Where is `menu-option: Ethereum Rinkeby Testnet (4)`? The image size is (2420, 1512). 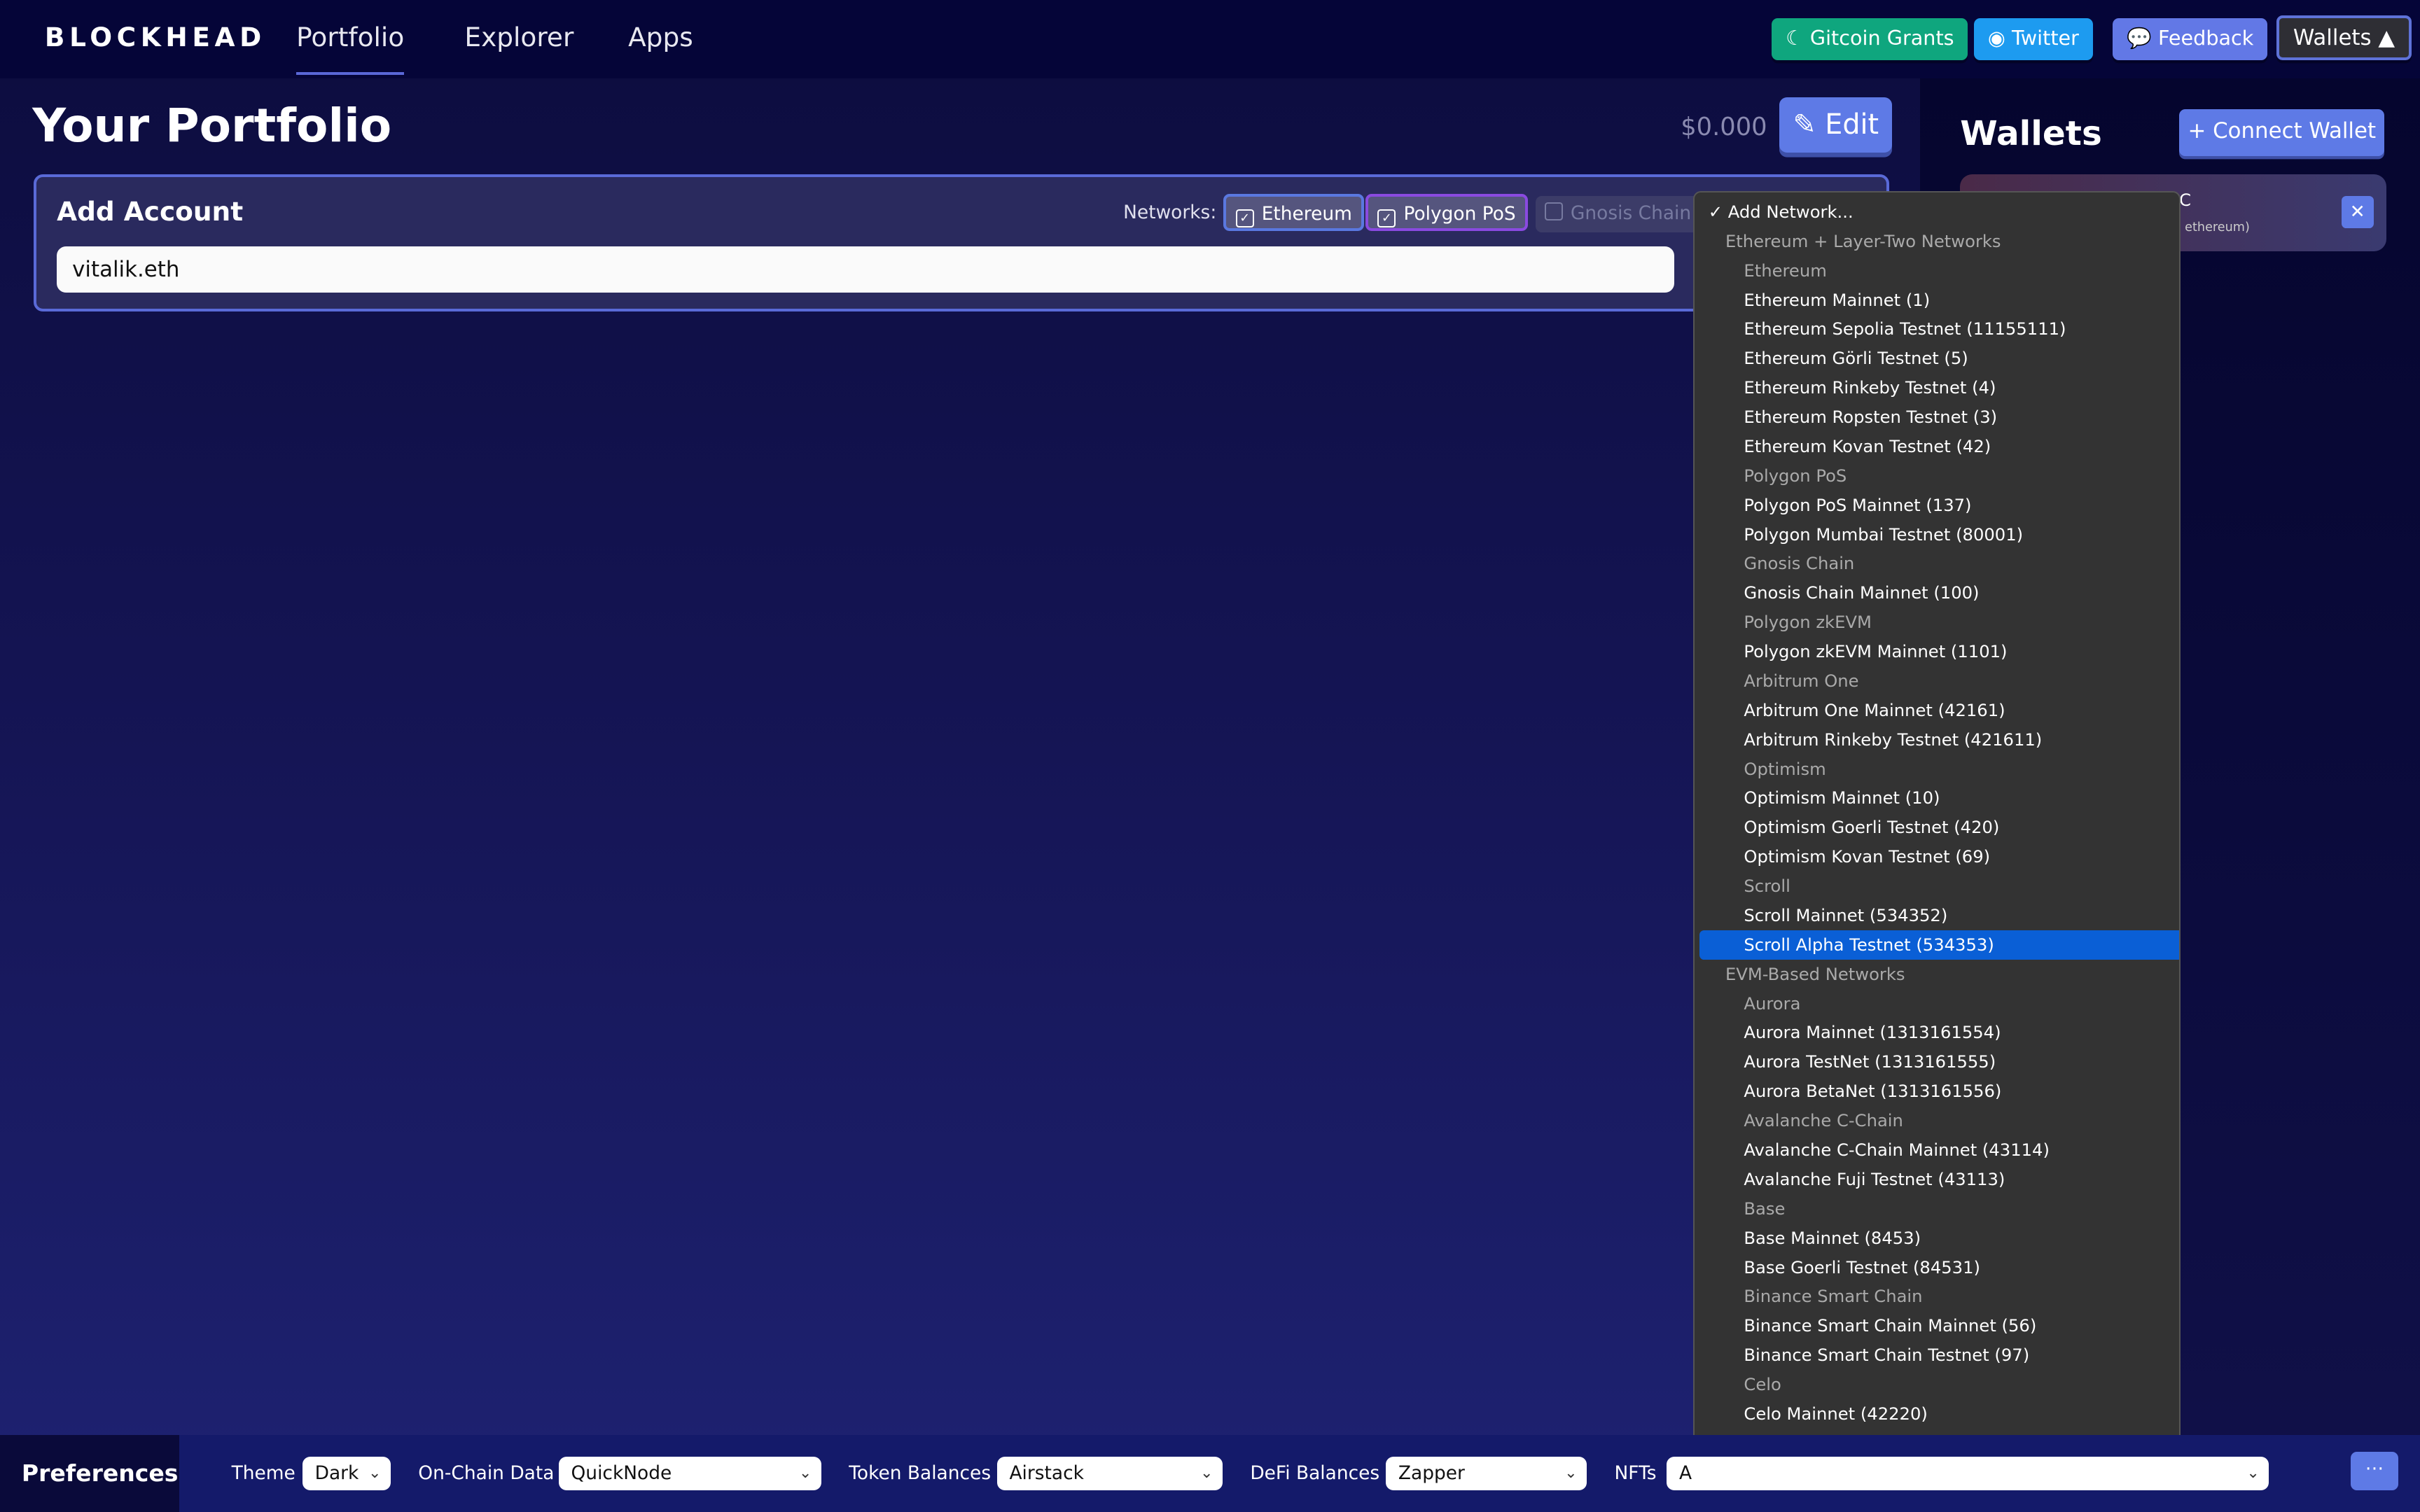
menu-option: Ethereum Rinkeby Testnet (4) is located at coordinates (1940, 387).